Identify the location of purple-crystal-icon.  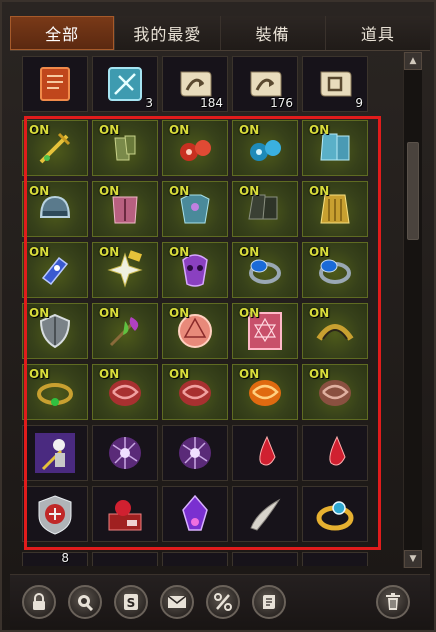
(195, 516).